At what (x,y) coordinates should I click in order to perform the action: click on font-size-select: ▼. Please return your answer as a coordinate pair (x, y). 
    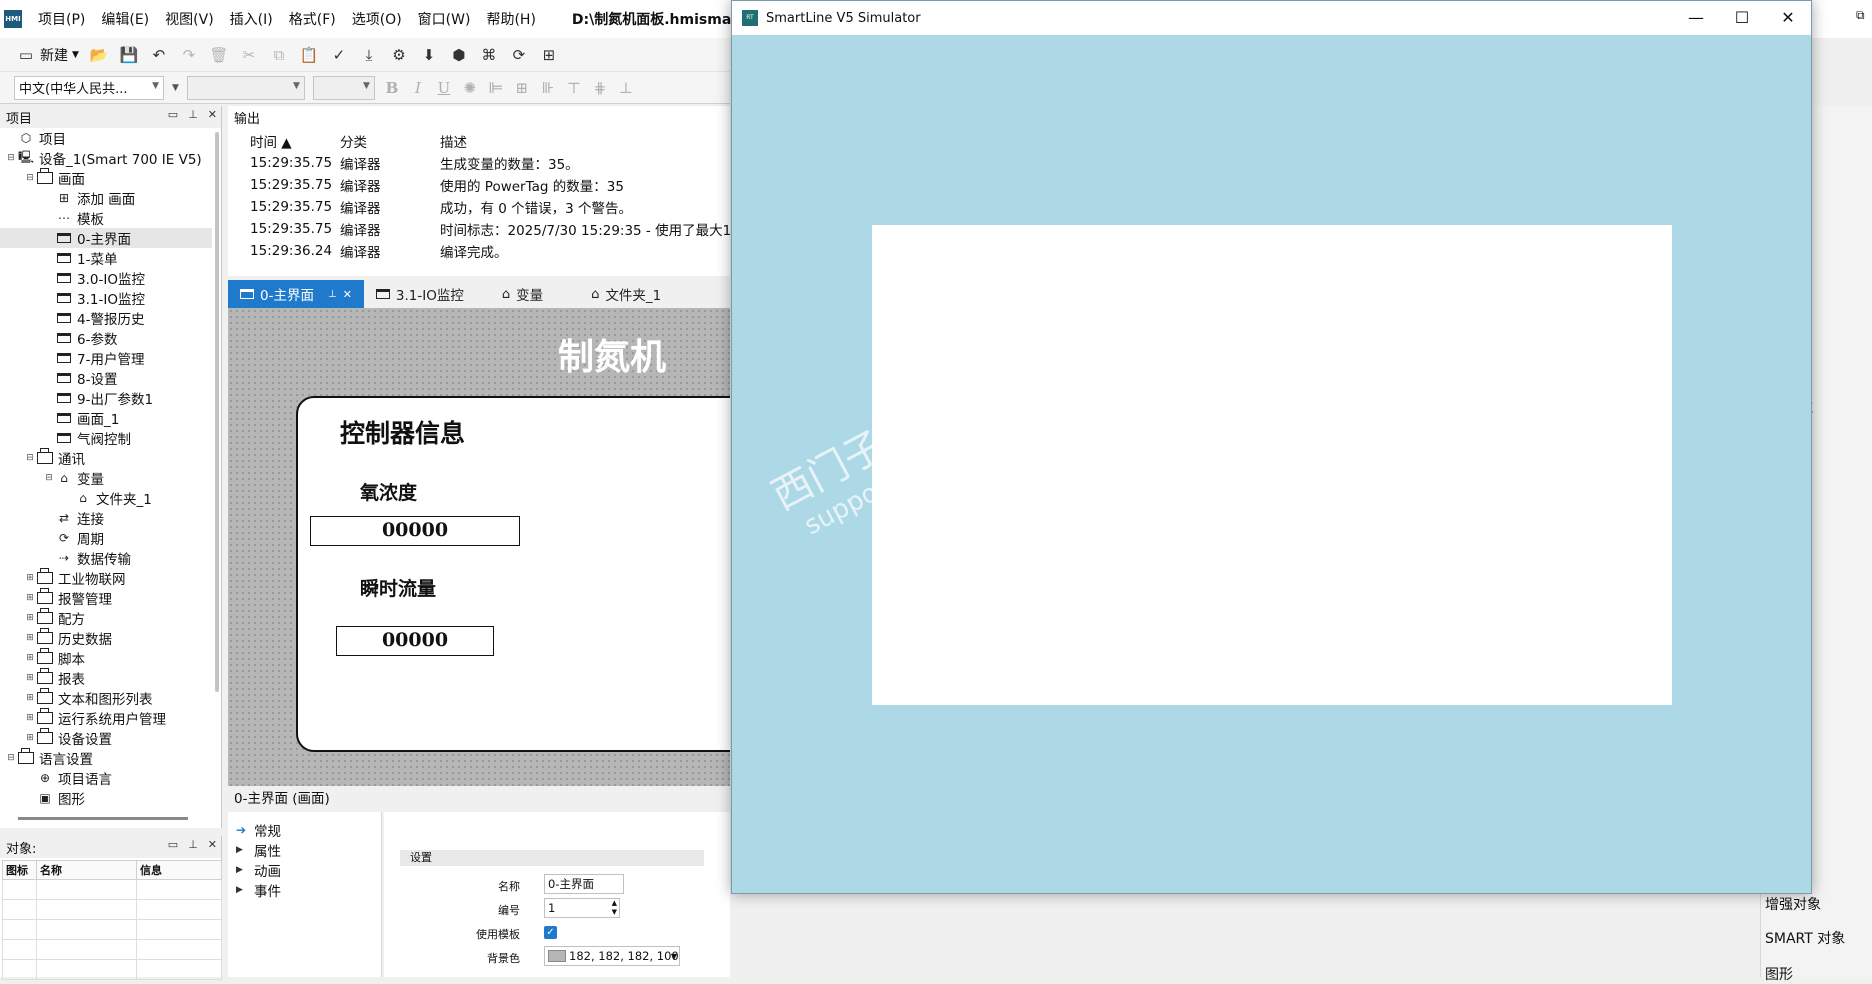
    Looking at the image, I should click on (343, 87).